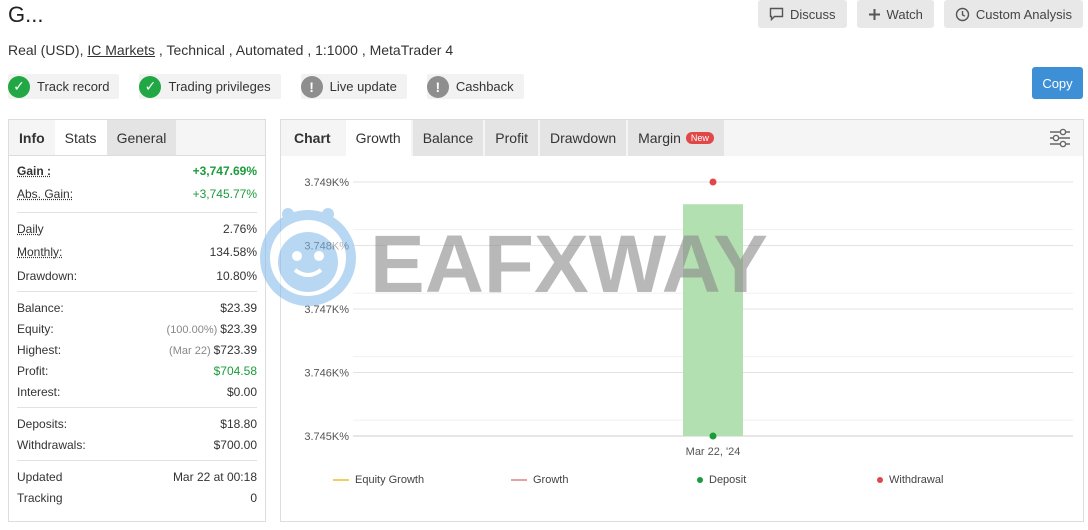  I want to click on stats-tabs: Info Stats General, so click(137, 138).